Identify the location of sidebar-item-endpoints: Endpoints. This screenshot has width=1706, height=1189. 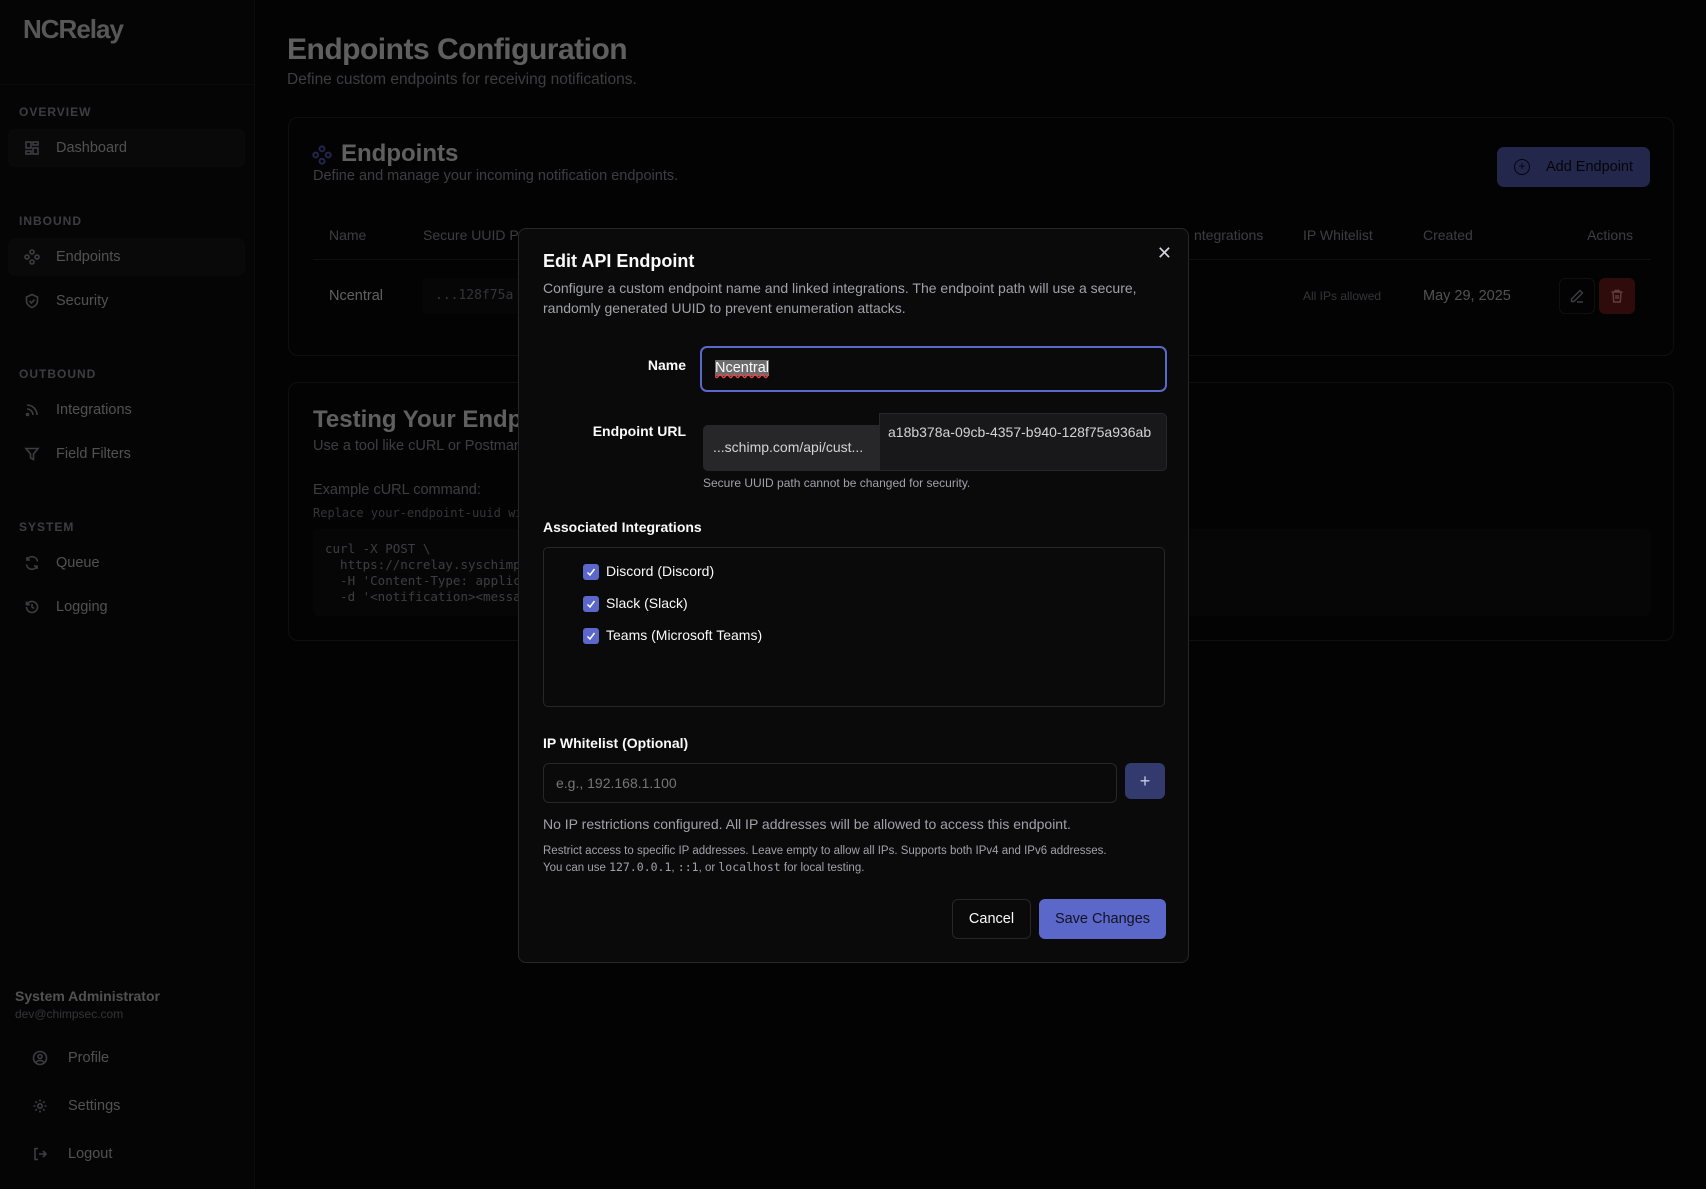
(126, 257).